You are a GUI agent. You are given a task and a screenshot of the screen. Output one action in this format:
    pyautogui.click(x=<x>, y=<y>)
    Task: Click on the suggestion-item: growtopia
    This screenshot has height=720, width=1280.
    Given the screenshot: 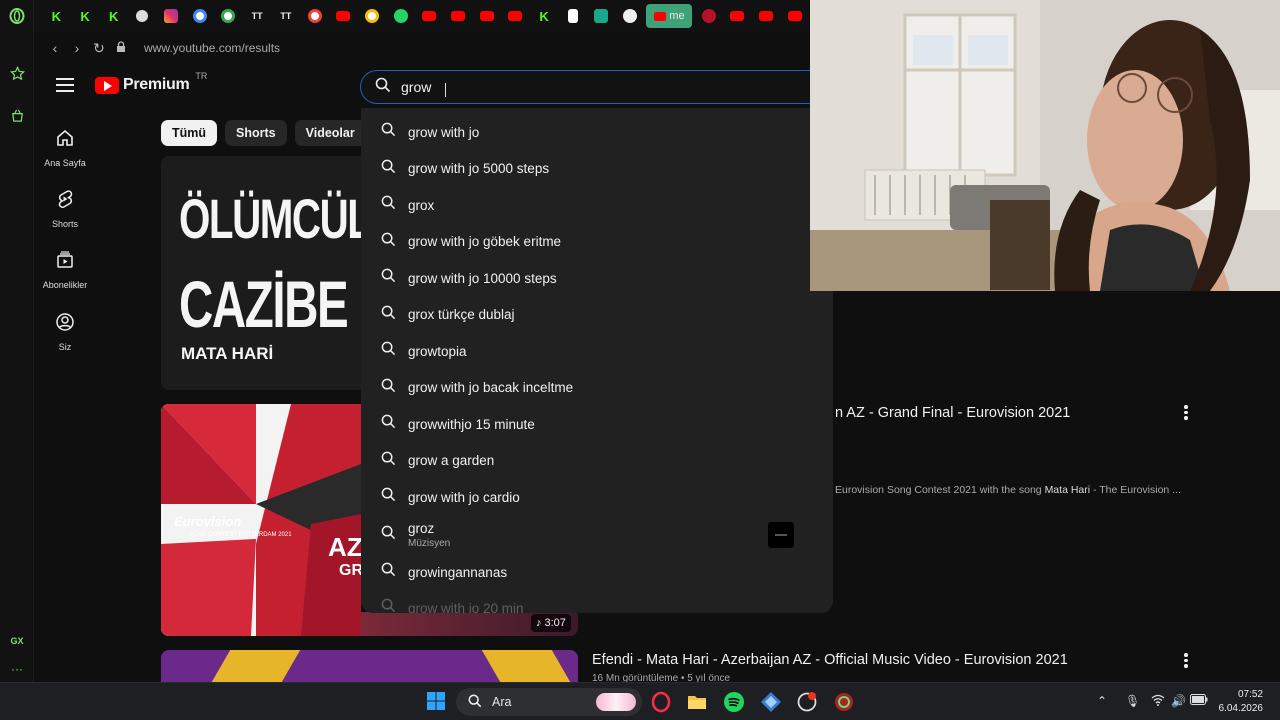 What is the action you would take?
    pyautogui.click(x=597, y=351)
    